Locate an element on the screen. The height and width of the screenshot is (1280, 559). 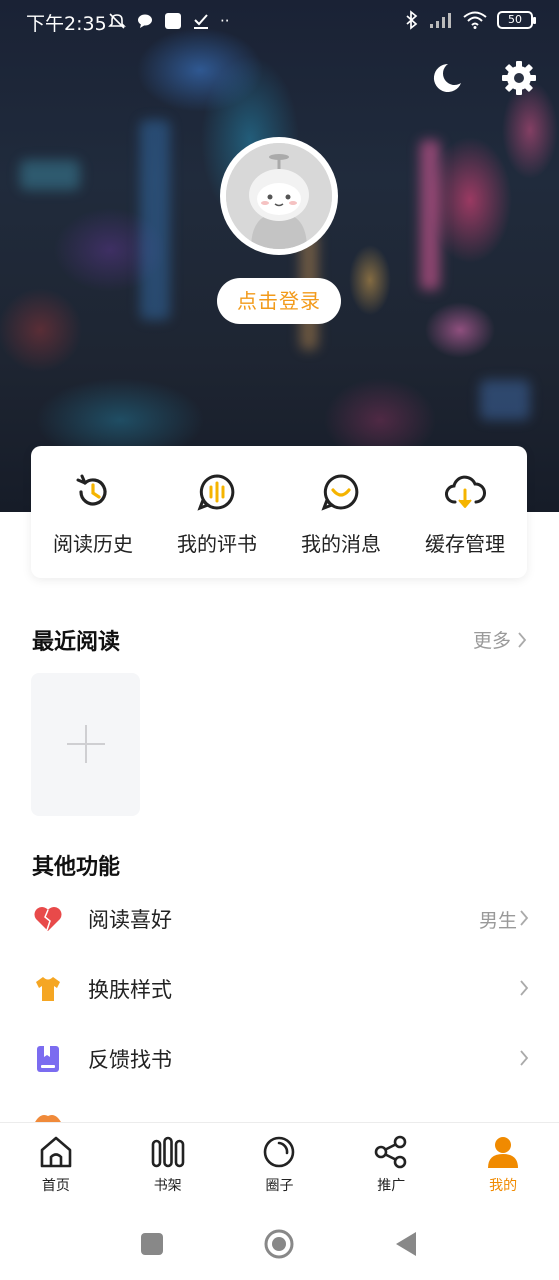
menu-item-label: 反馈找书 is located at coordinates (130, 1060).